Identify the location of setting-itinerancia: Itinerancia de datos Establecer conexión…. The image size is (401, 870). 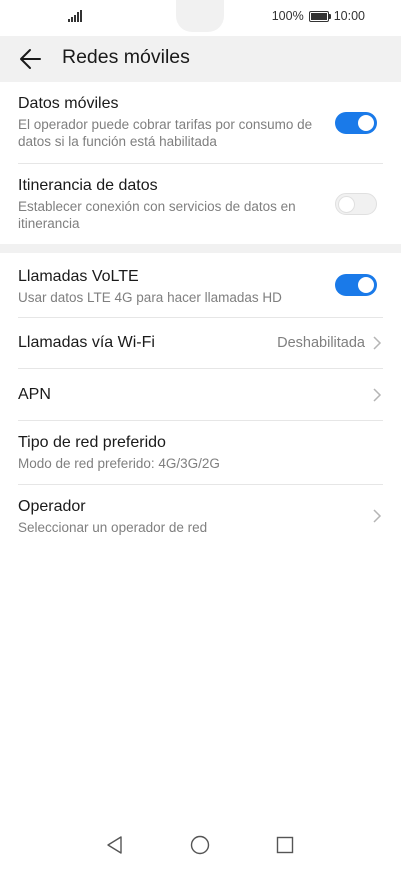
(200, 204).